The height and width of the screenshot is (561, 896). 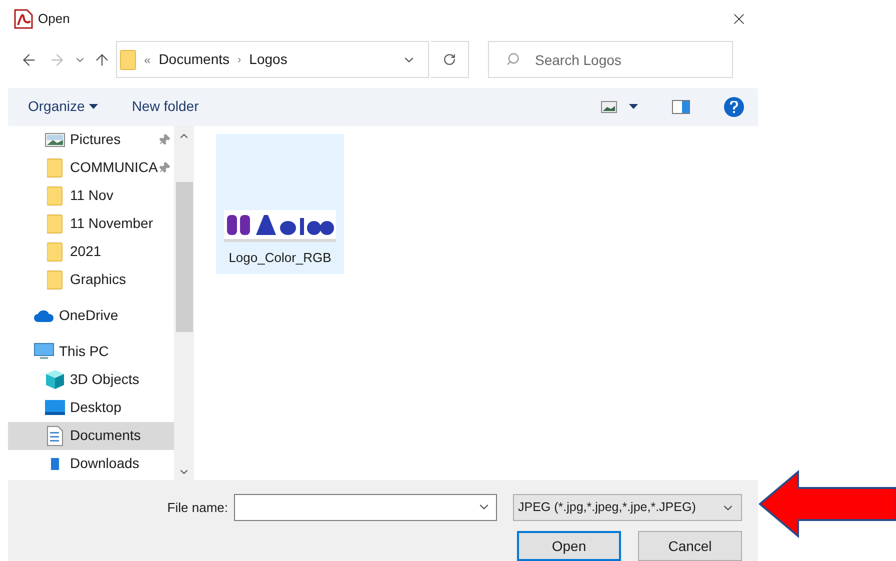 I want to click on file-item: Logo_Color_RGB, so click(x=280, y=204).